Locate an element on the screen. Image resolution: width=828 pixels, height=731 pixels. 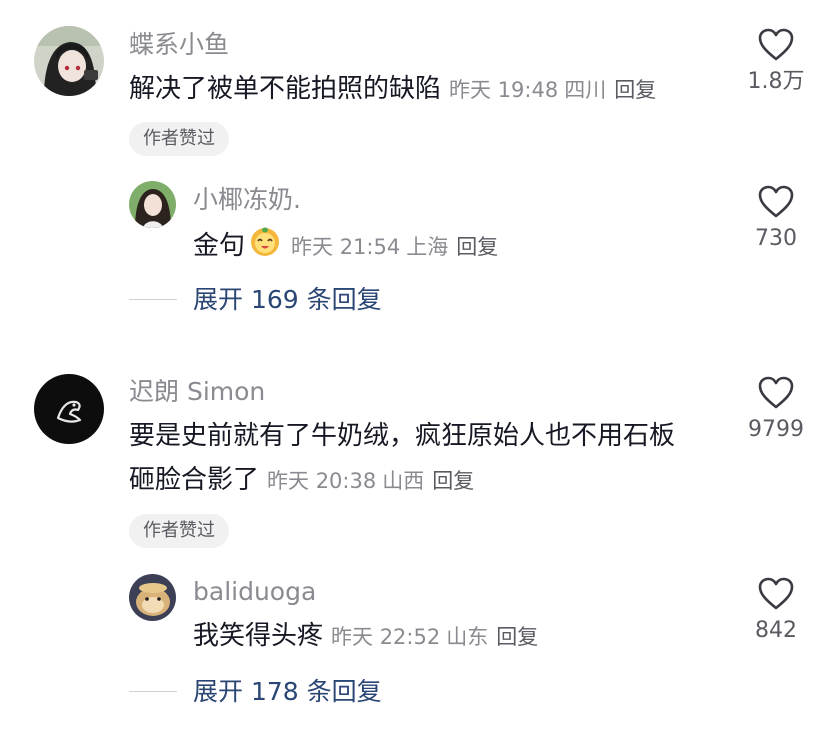
comment-meta: 昨天 19:48 四川 is located at coordinates (527, 90).